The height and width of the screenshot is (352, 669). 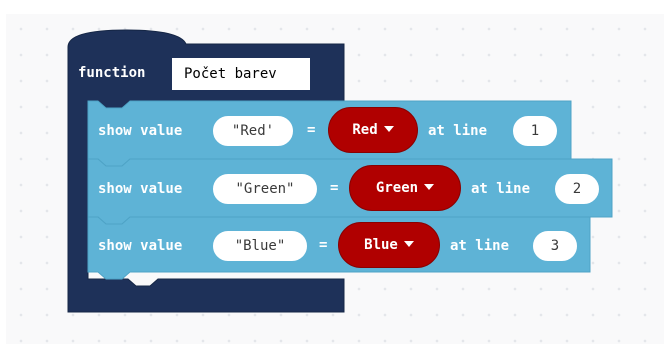 What do you see at coordinates (253, 131) in the screenshot?
I see `string-value-input: "Red'` at bounding box center [253, 131].